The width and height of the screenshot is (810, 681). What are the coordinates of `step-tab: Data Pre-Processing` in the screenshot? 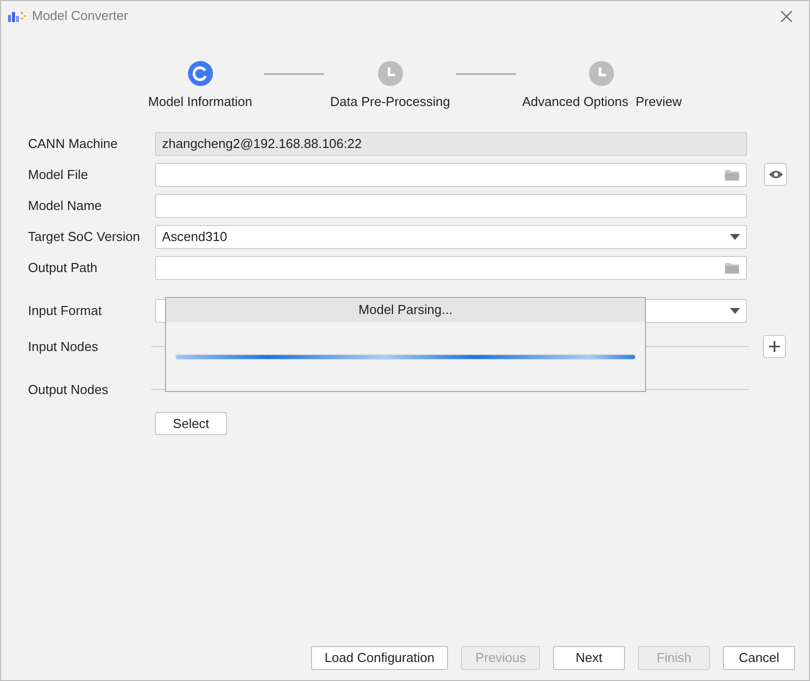 It's located at (390, 86).